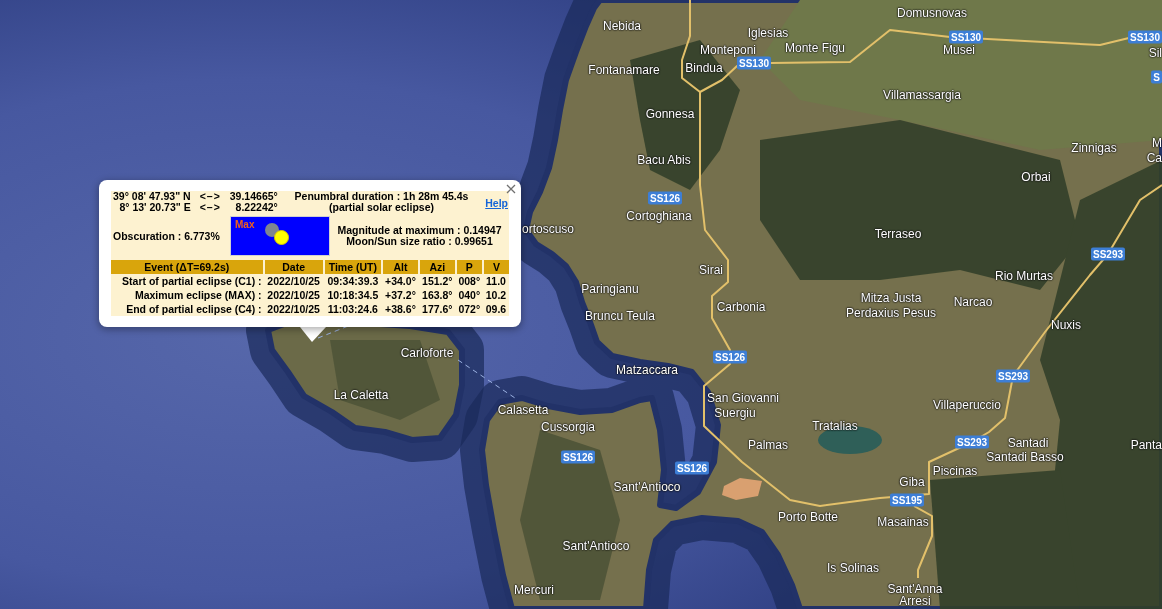 This screenshot has width=1162, height=609. Describe the element at coordinates (1154, 158) in the screenshot. I see `place-label: Ca` at that location.